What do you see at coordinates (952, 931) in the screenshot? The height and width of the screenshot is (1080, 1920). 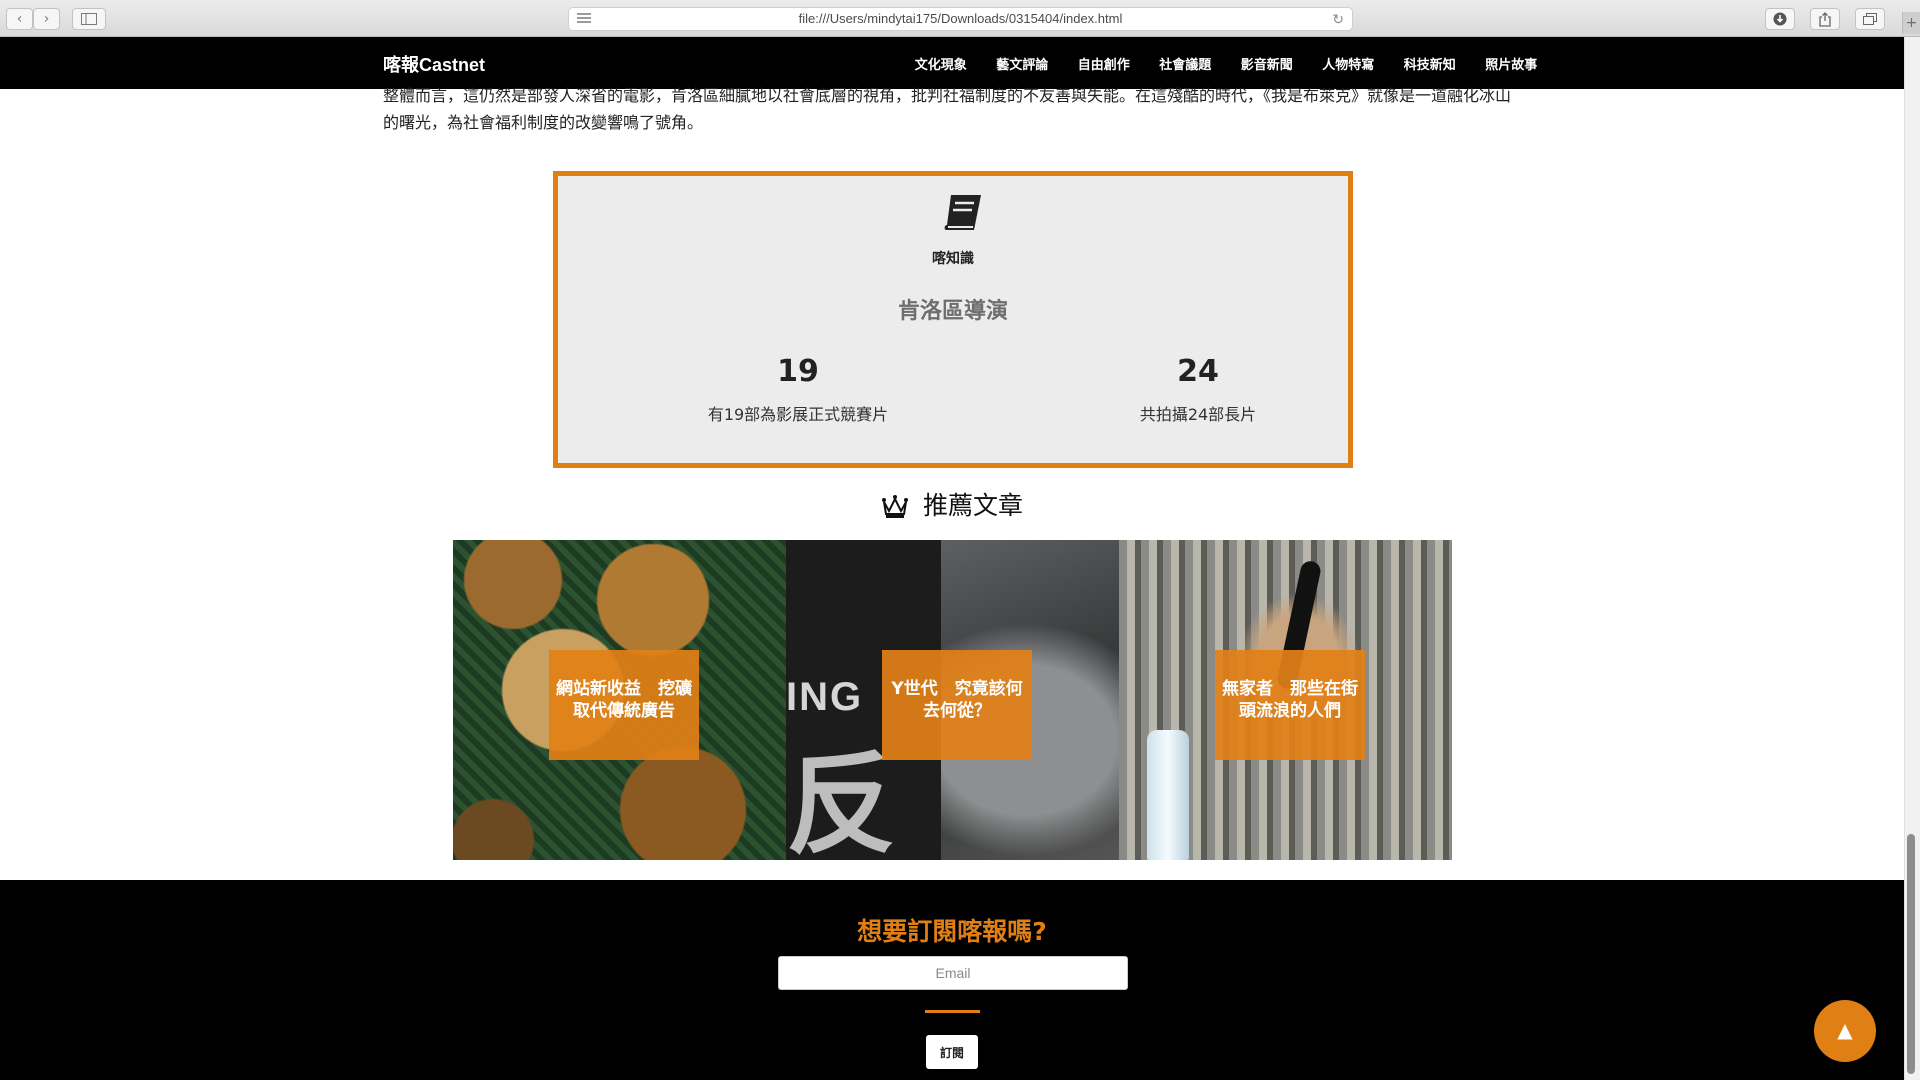 I see `subscribe-title: 想要訂閱喀報嗎?` at bounding box center [952, 931].